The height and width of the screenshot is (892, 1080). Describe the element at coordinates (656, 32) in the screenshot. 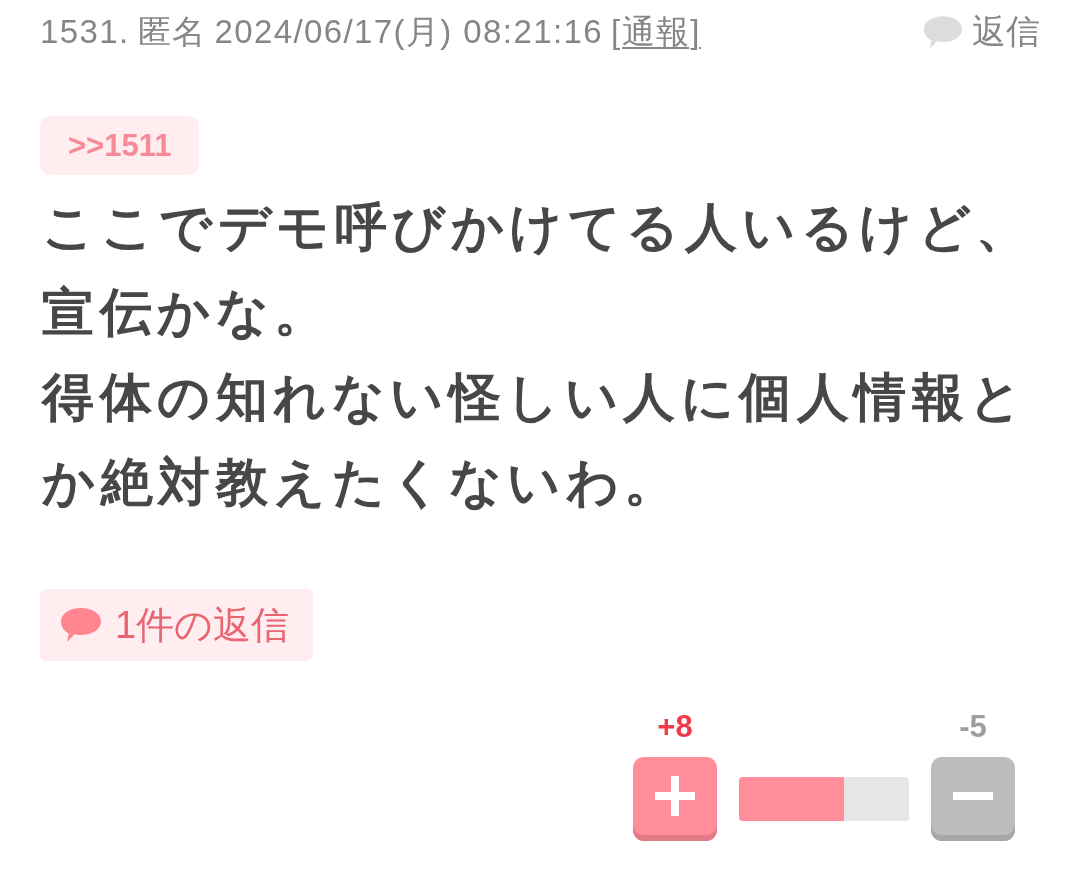

I see `report-link: [通報]` at that location.